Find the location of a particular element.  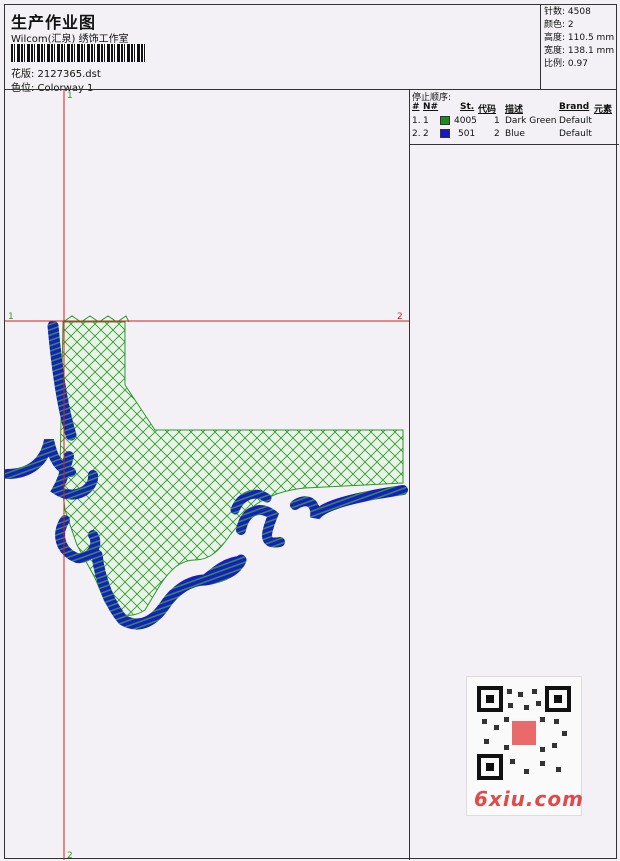

stat-colors: 颜色: 2 is located at coordinates (559, 25).